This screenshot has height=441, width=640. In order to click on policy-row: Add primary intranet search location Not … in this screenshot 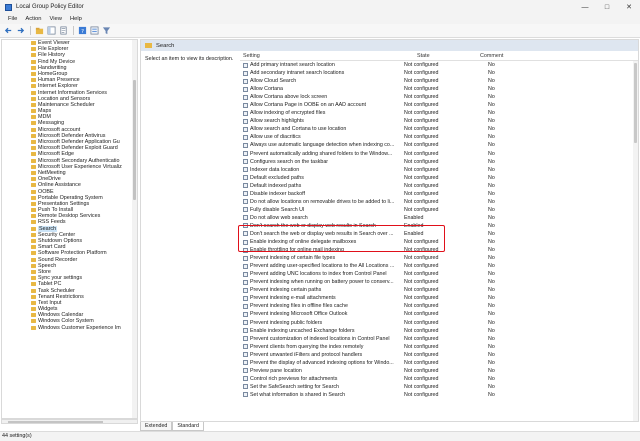, I will do `click(439, 65)`.